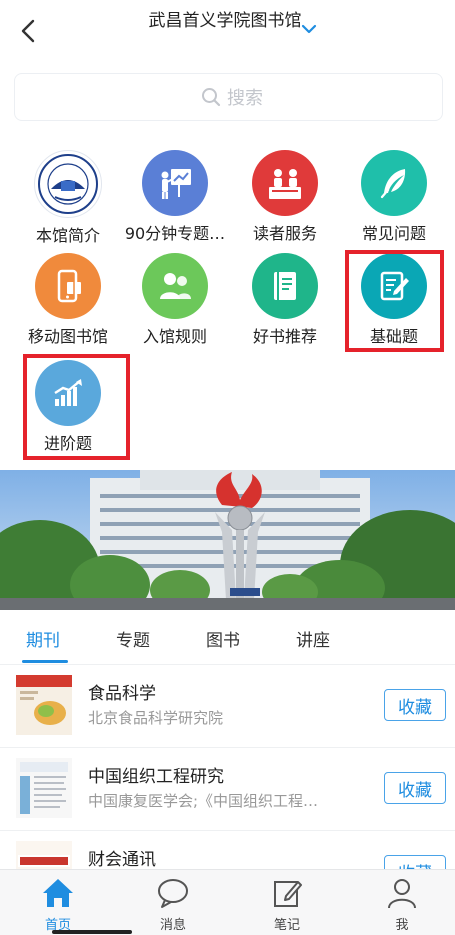 This screenshot has width=455, height=935. I want to click on grid-item-library-intro: 本馆简介, so click(68, 197).